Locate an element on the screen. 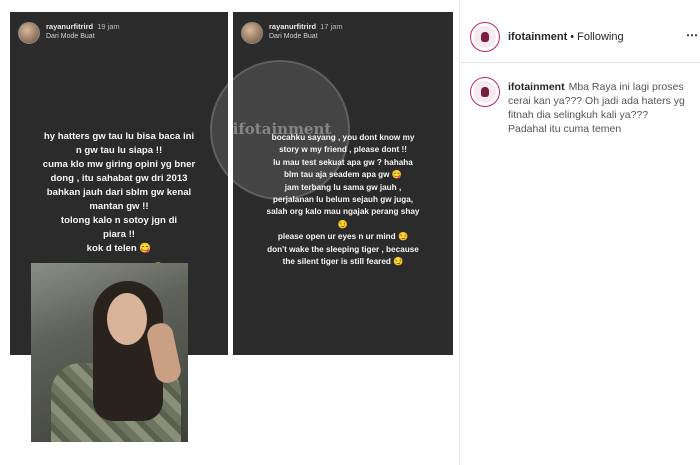 The image size is (700, 465). watermark-text: ifotainment is located at coordinates (282, 129).